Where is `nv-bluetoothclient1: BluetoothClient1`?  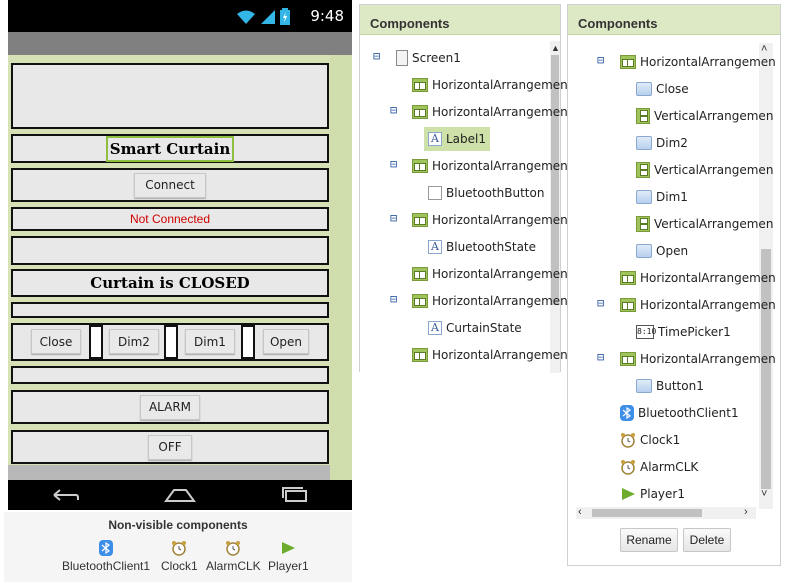 nv-bluetoothclient1: BluetoothClient1 is located at coordinates (106, 556).